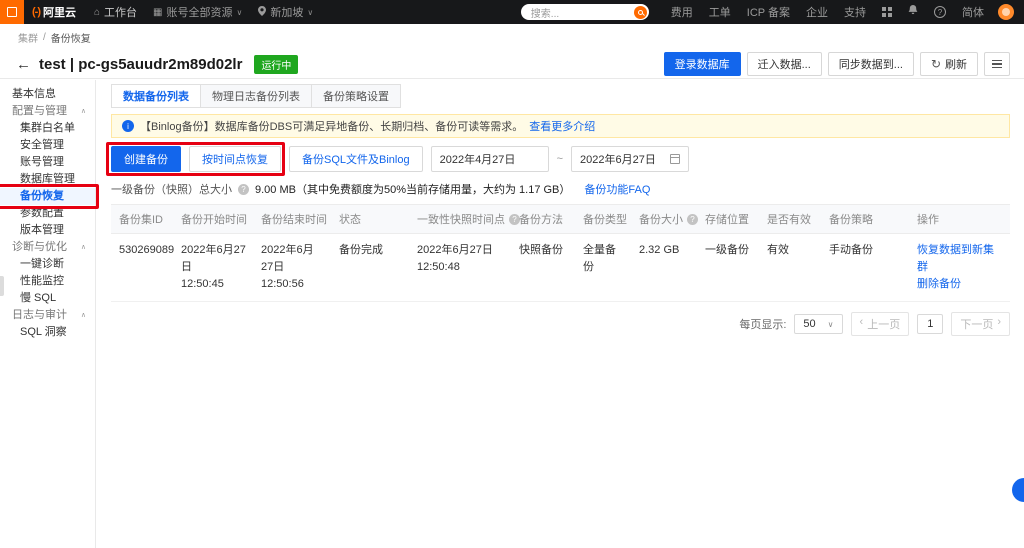 The image size is (1024, 548). What do you see at coordinates (147, 250) in the screenshot?
I see `cell-backup-set-id: 530269089` at bounding box center [147, 250].